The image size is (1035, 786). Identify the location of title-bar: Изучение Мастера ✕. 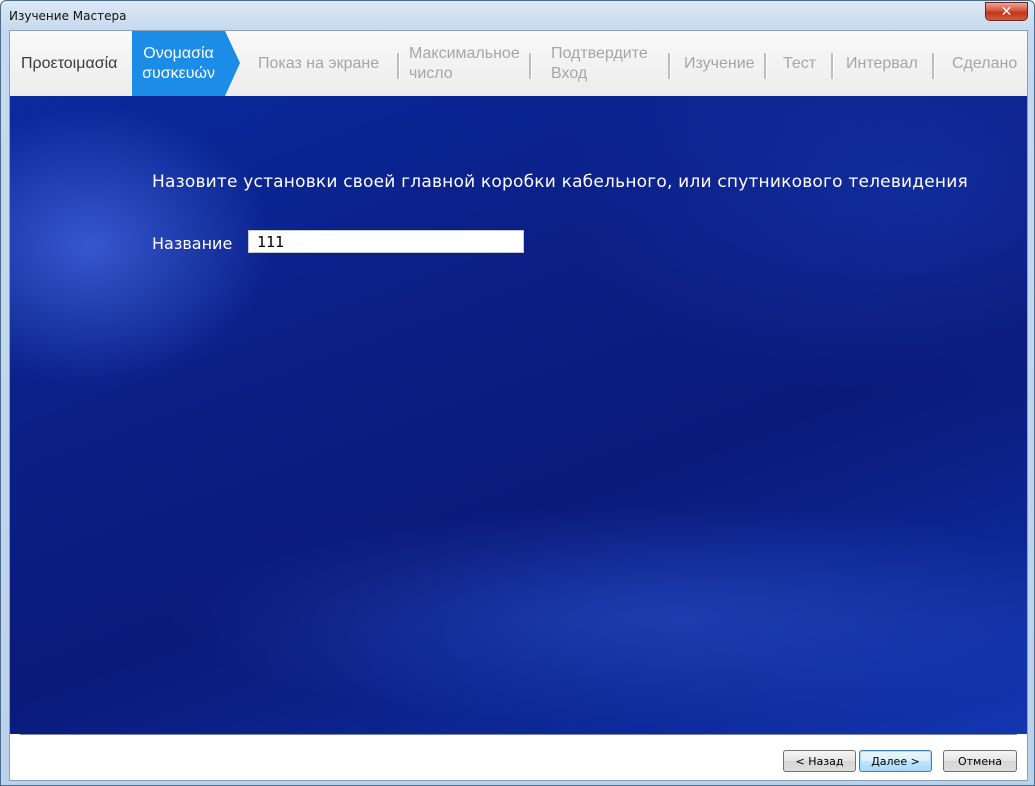
(517, 16).